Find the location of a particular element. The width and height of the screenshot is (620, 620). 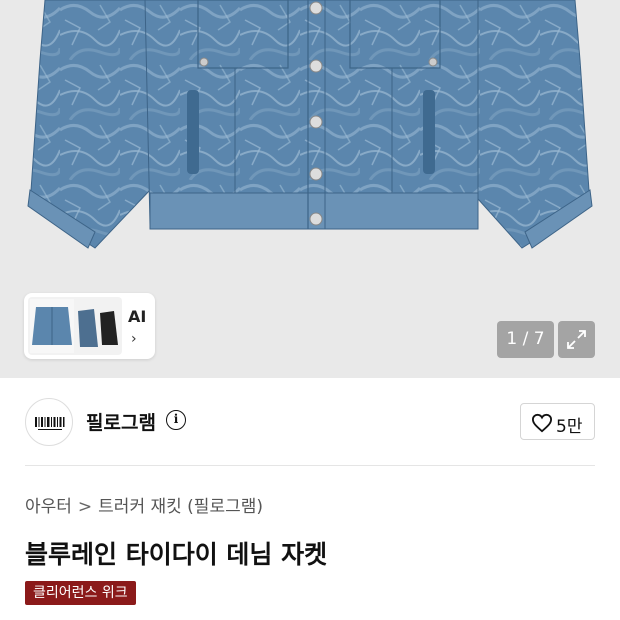

expand-icon is located at coordinates (576, 339).